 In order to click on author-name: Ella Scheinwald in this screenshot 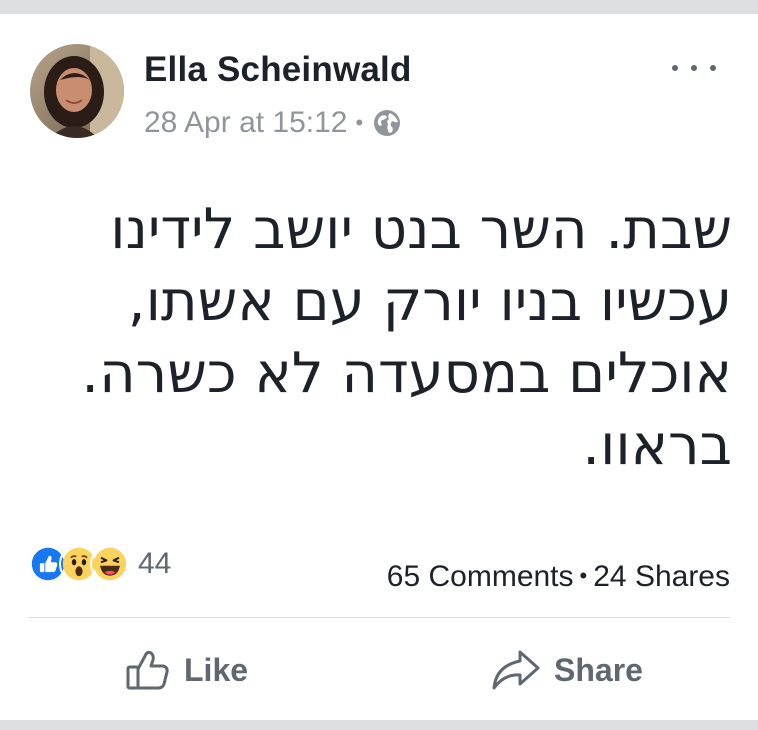, I will do `click(278, 70)`.